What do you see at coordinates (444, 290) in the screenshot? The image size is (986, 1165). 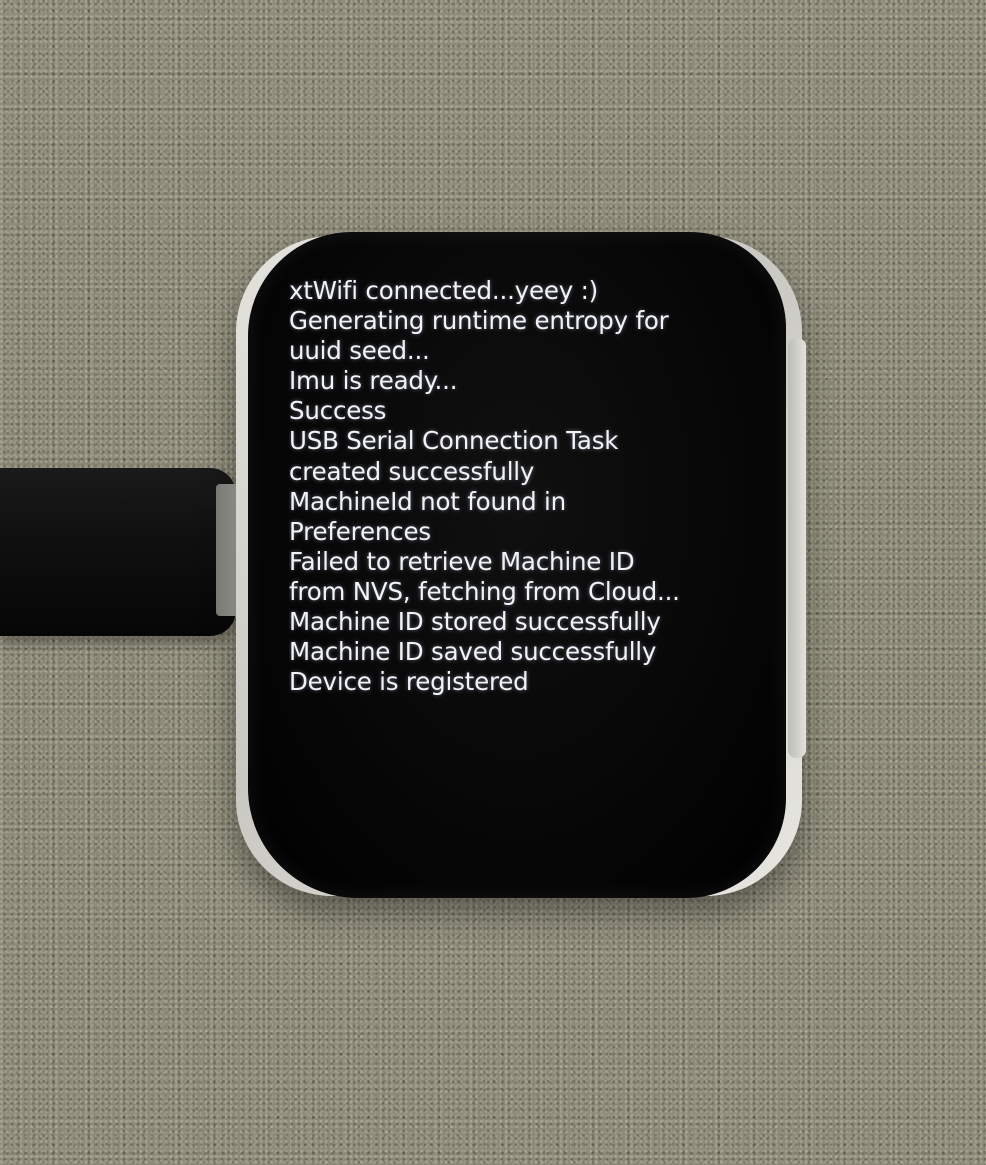 I see `log-line-wifi: xtWifi connected...yeey :)` at bounding box center [444, 290].